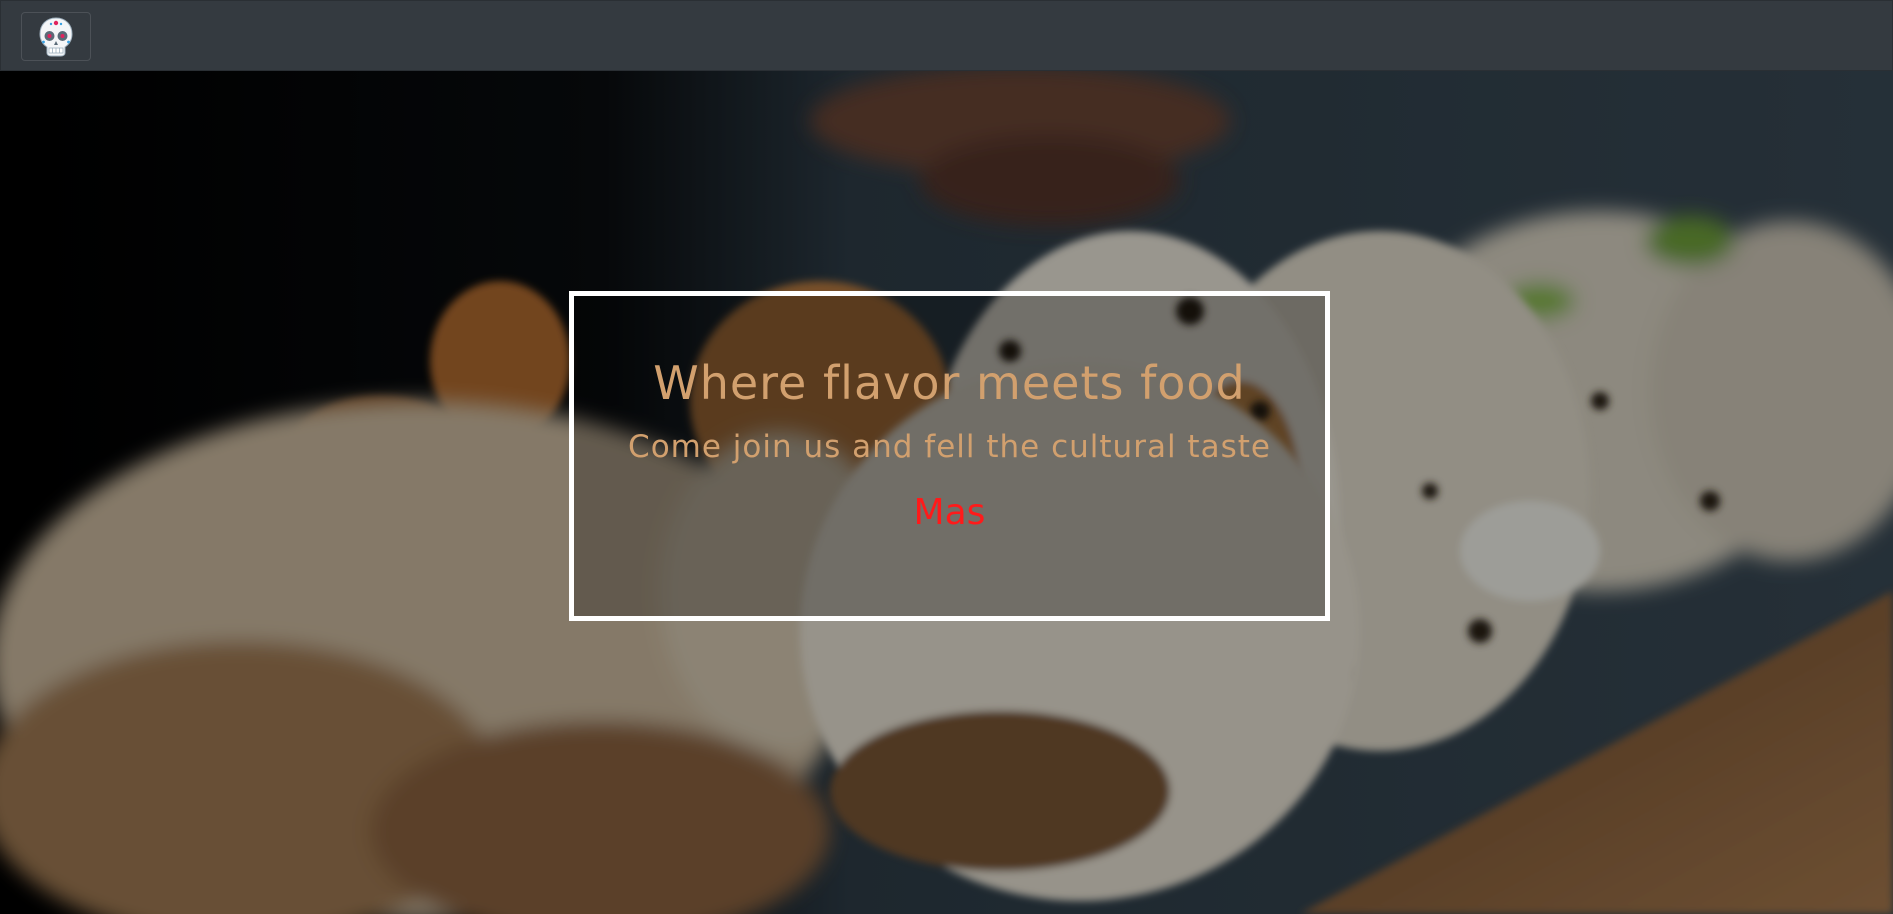  I want to click on mas-link: Mas, so click(950, 512).